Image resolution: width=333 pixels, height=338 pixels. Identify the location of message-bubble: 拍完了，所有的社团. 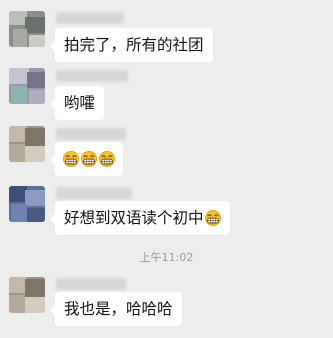
(131, 45).